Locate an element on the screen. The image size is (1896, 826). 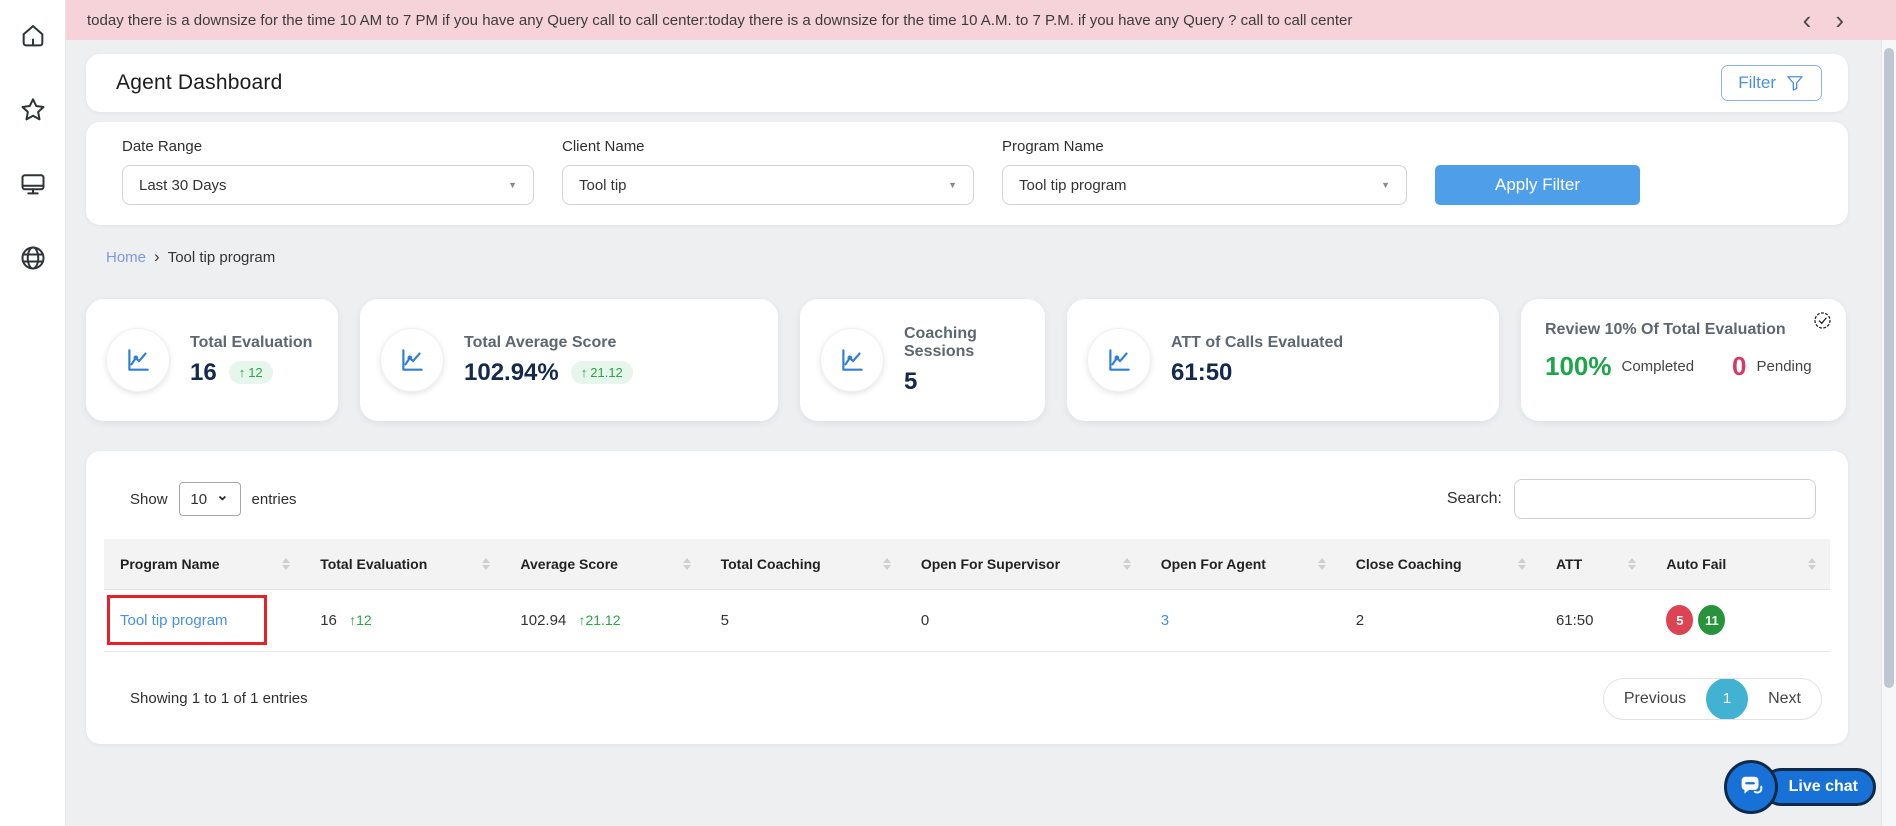
client-name-value: Tool tip is located at coordinates (603, 185).